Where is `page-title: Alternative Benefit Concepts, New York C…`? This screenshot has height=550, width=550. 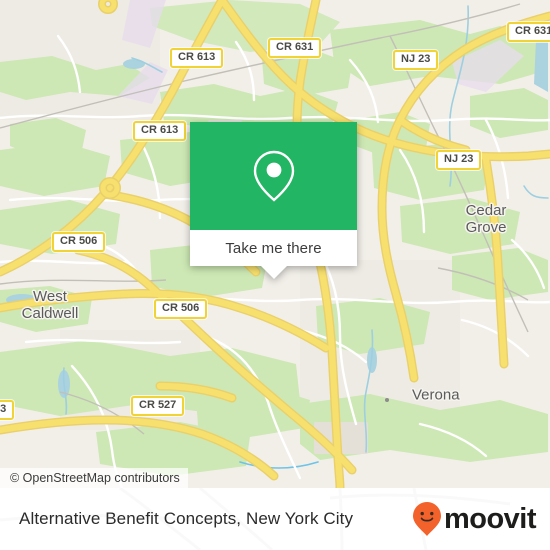
page-title: Alternative Benefit Concepts, New York C… is located at coordinates (186, 518).